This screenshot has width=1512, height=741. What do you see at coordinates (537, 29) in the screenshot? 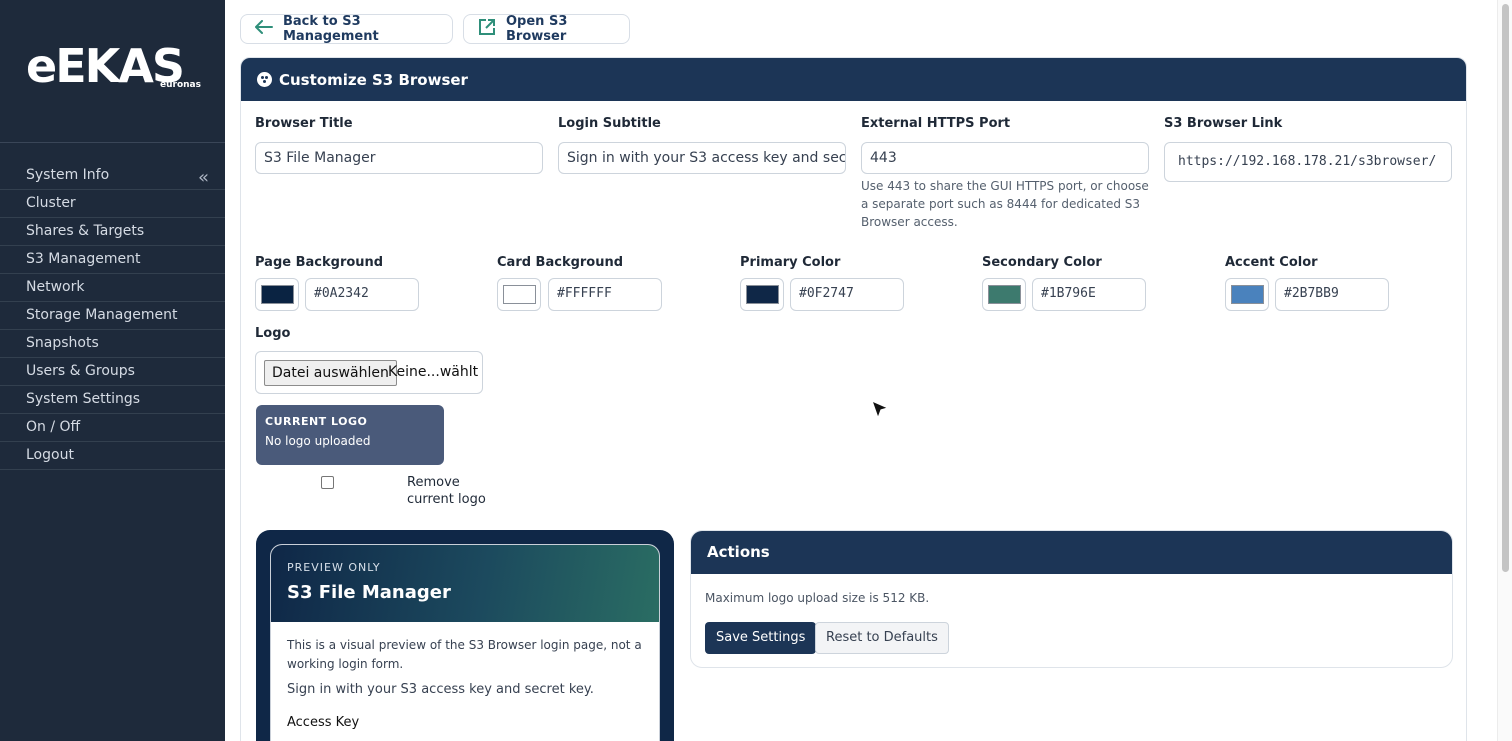
I see `open-button-label: Open S3 Browser` at bounding box center [537, 29].